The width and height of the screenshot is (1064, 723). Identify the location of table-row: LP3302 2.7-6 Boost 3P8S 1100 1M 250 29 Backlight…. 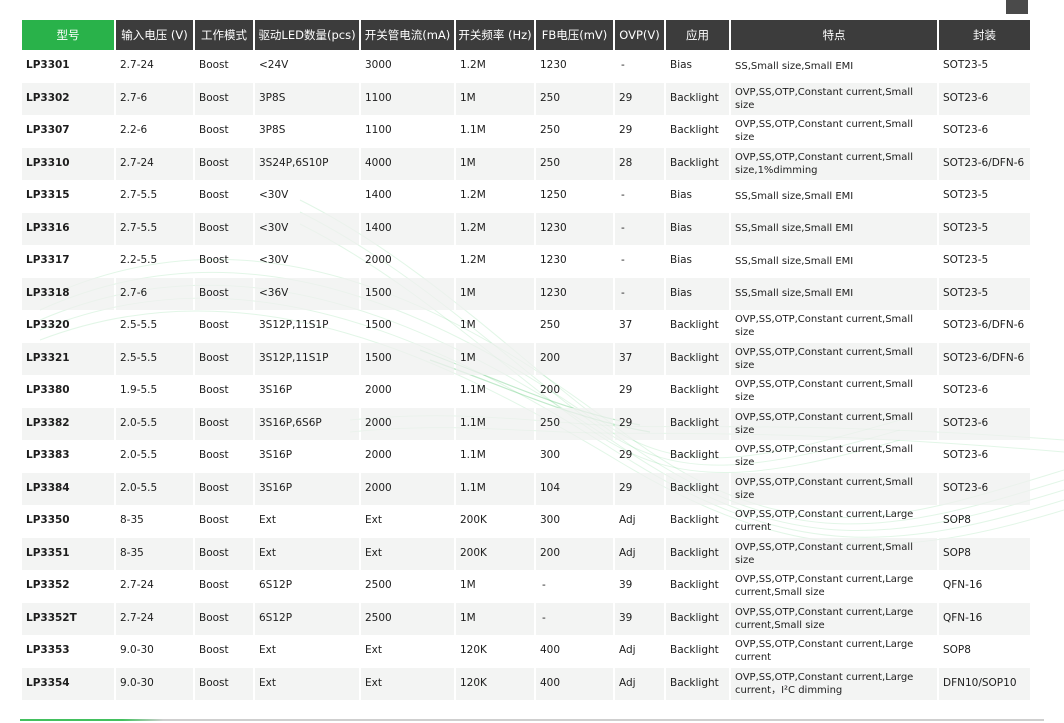
(526, 98).